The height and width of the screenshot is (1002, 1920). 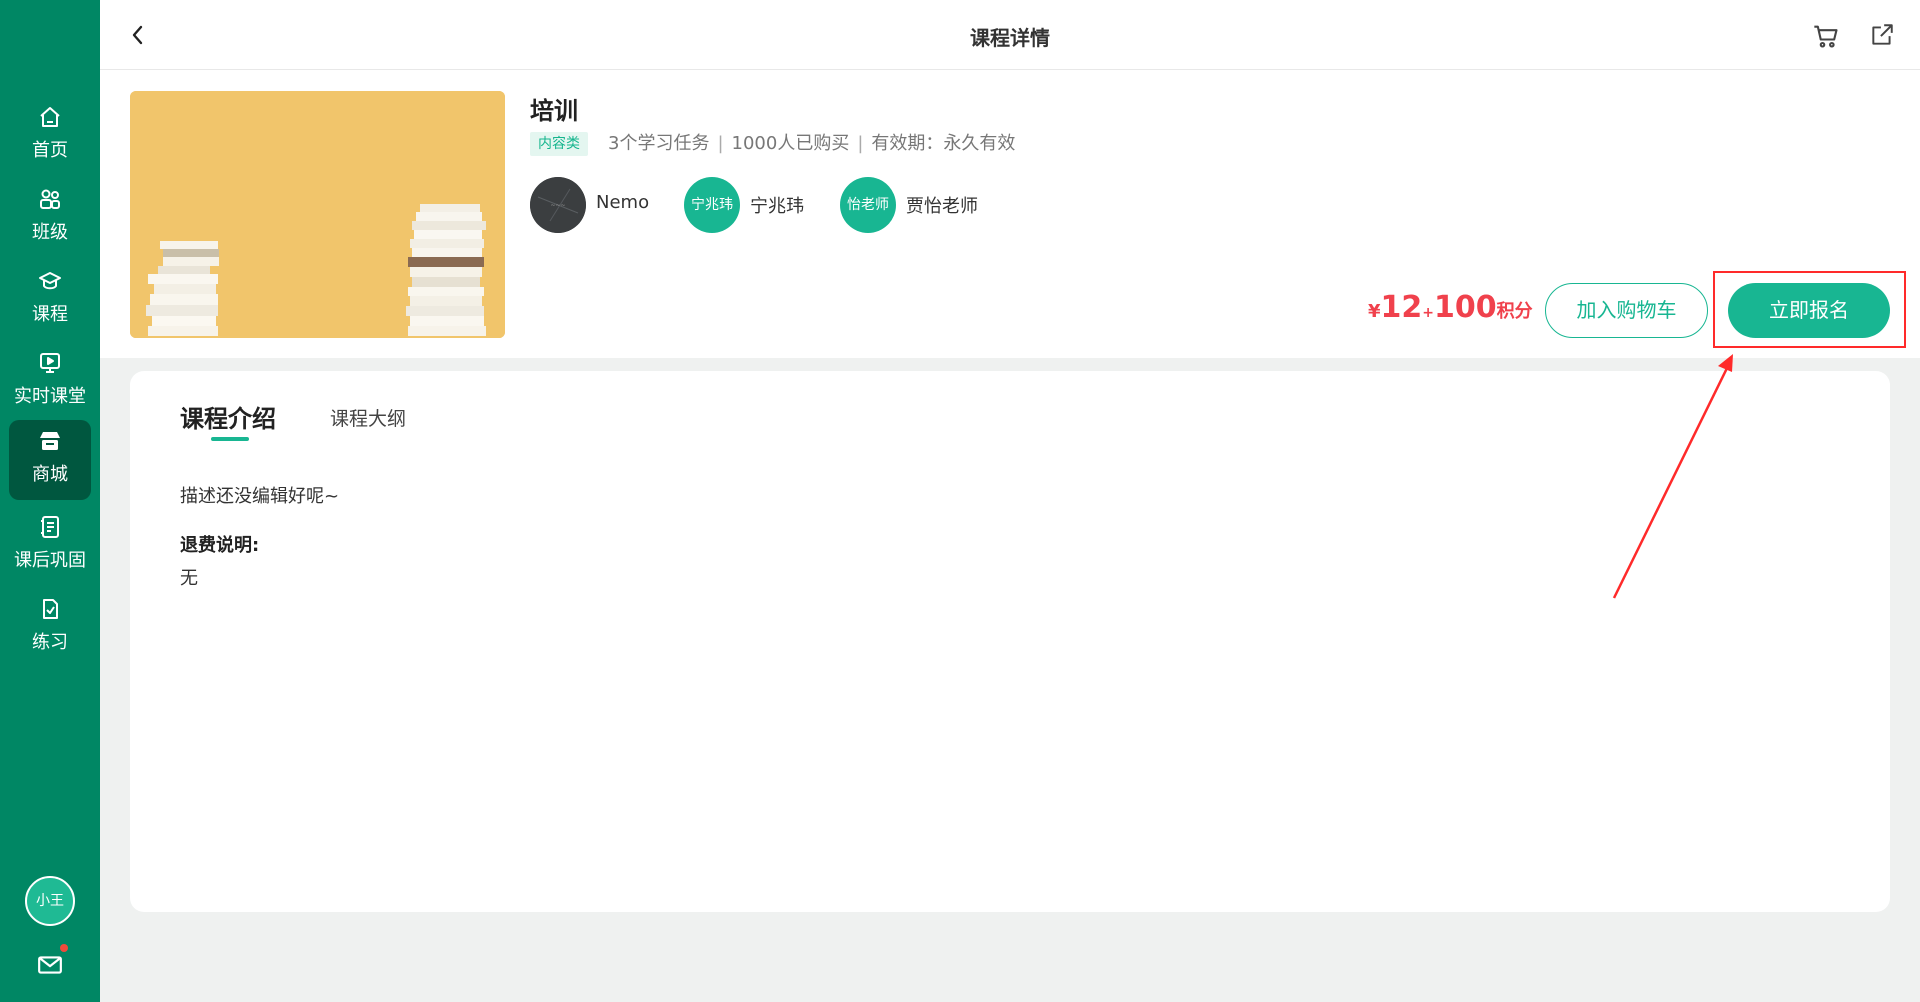 What do you see at coordinates (868, 205) in the screenshot?
I see `teacher-avatar: 怡老师` at bounding box center [868, 205].